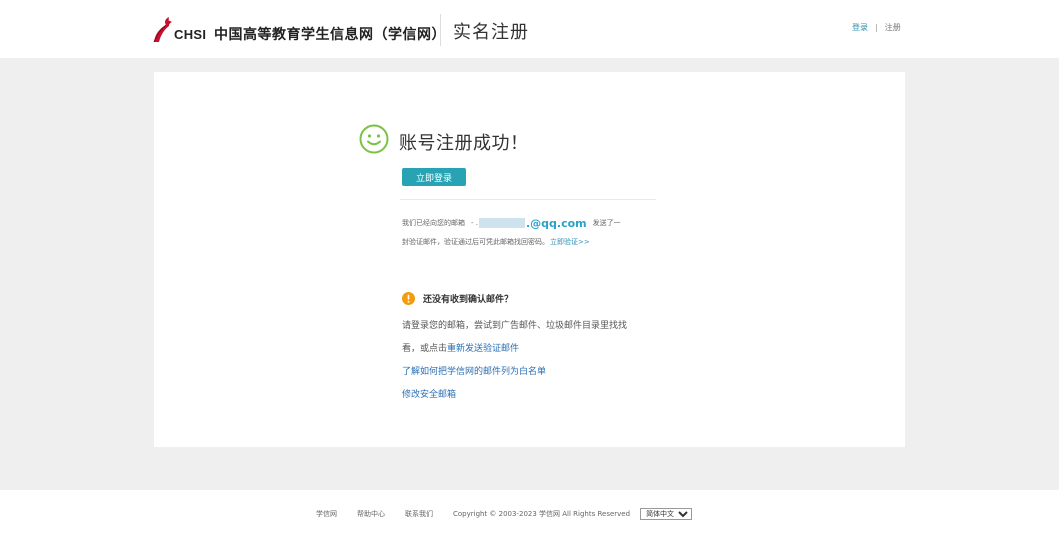 The width and height of the screenshot is (1059, 535). Describe the element at coordinates (893, 27) in the screenshot. I see `register-link: 注册` at that location.